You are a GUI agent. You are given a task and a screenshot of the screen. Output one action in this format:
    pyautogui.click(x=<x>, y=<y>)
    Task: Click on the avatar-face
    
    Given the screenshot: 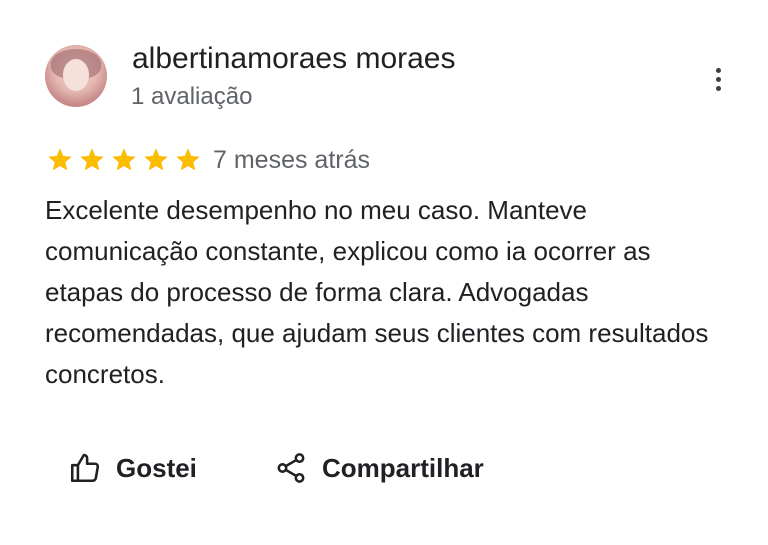 What is the action you would take?
    pyautogui.click(x=76, y=75)
    